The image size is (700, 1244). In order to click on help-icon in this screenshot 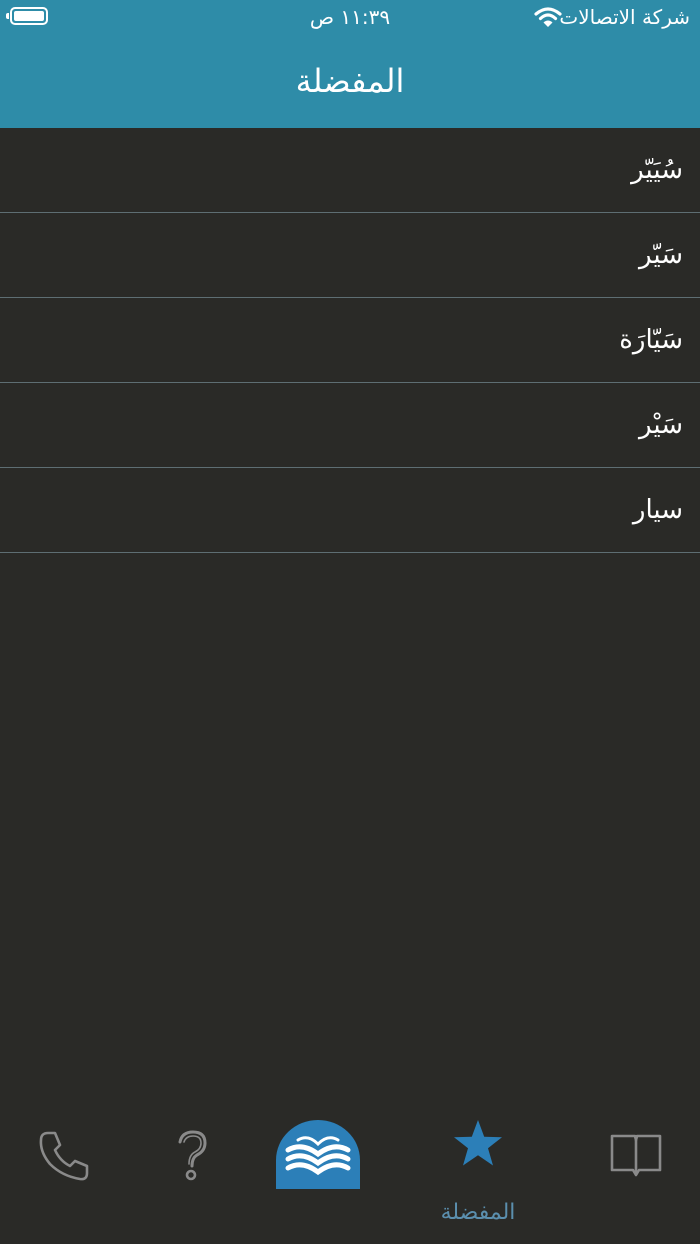, I will do `click(192, 1155)`.